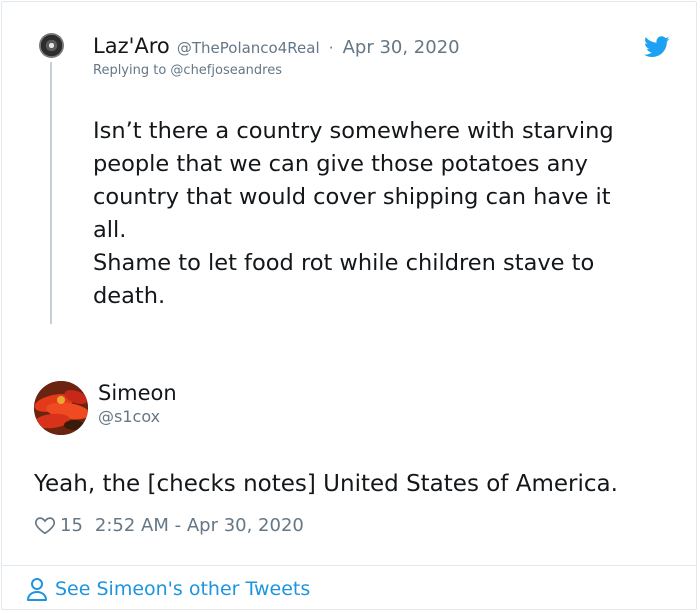 Image resolution: width=700 pixels, height=613 pixels. I want to click on avatar-image, so click(61, 408).